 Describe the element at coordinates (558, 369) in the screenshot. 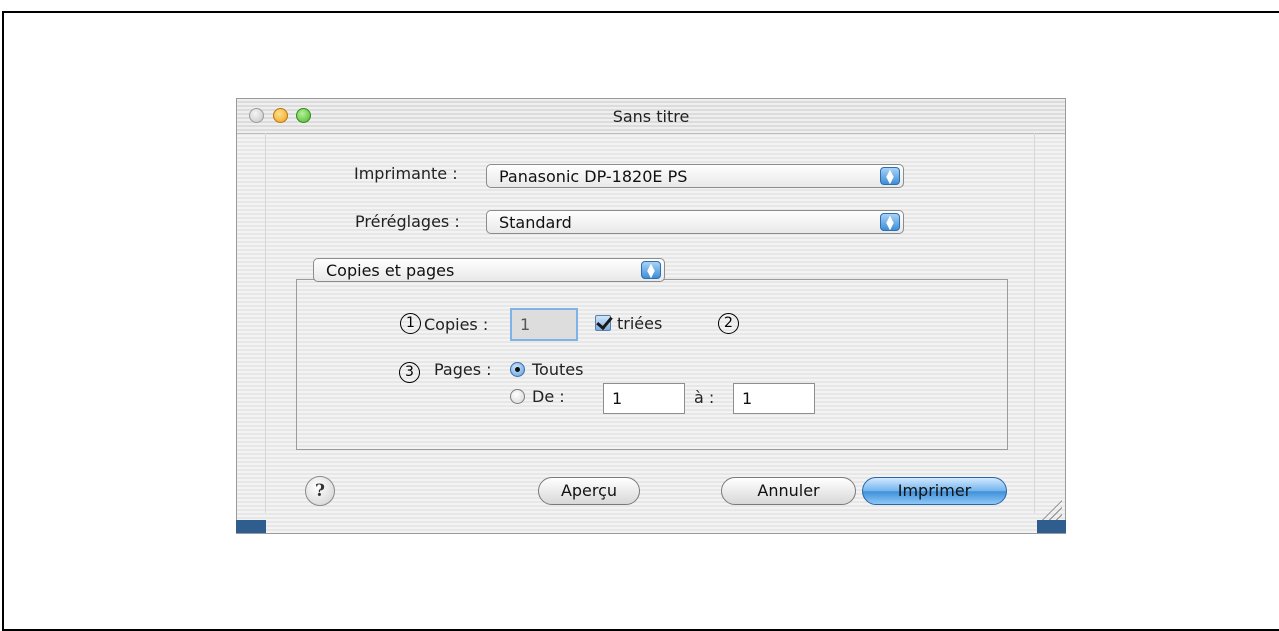

I see `pages-all-label: Toutes` at that location.